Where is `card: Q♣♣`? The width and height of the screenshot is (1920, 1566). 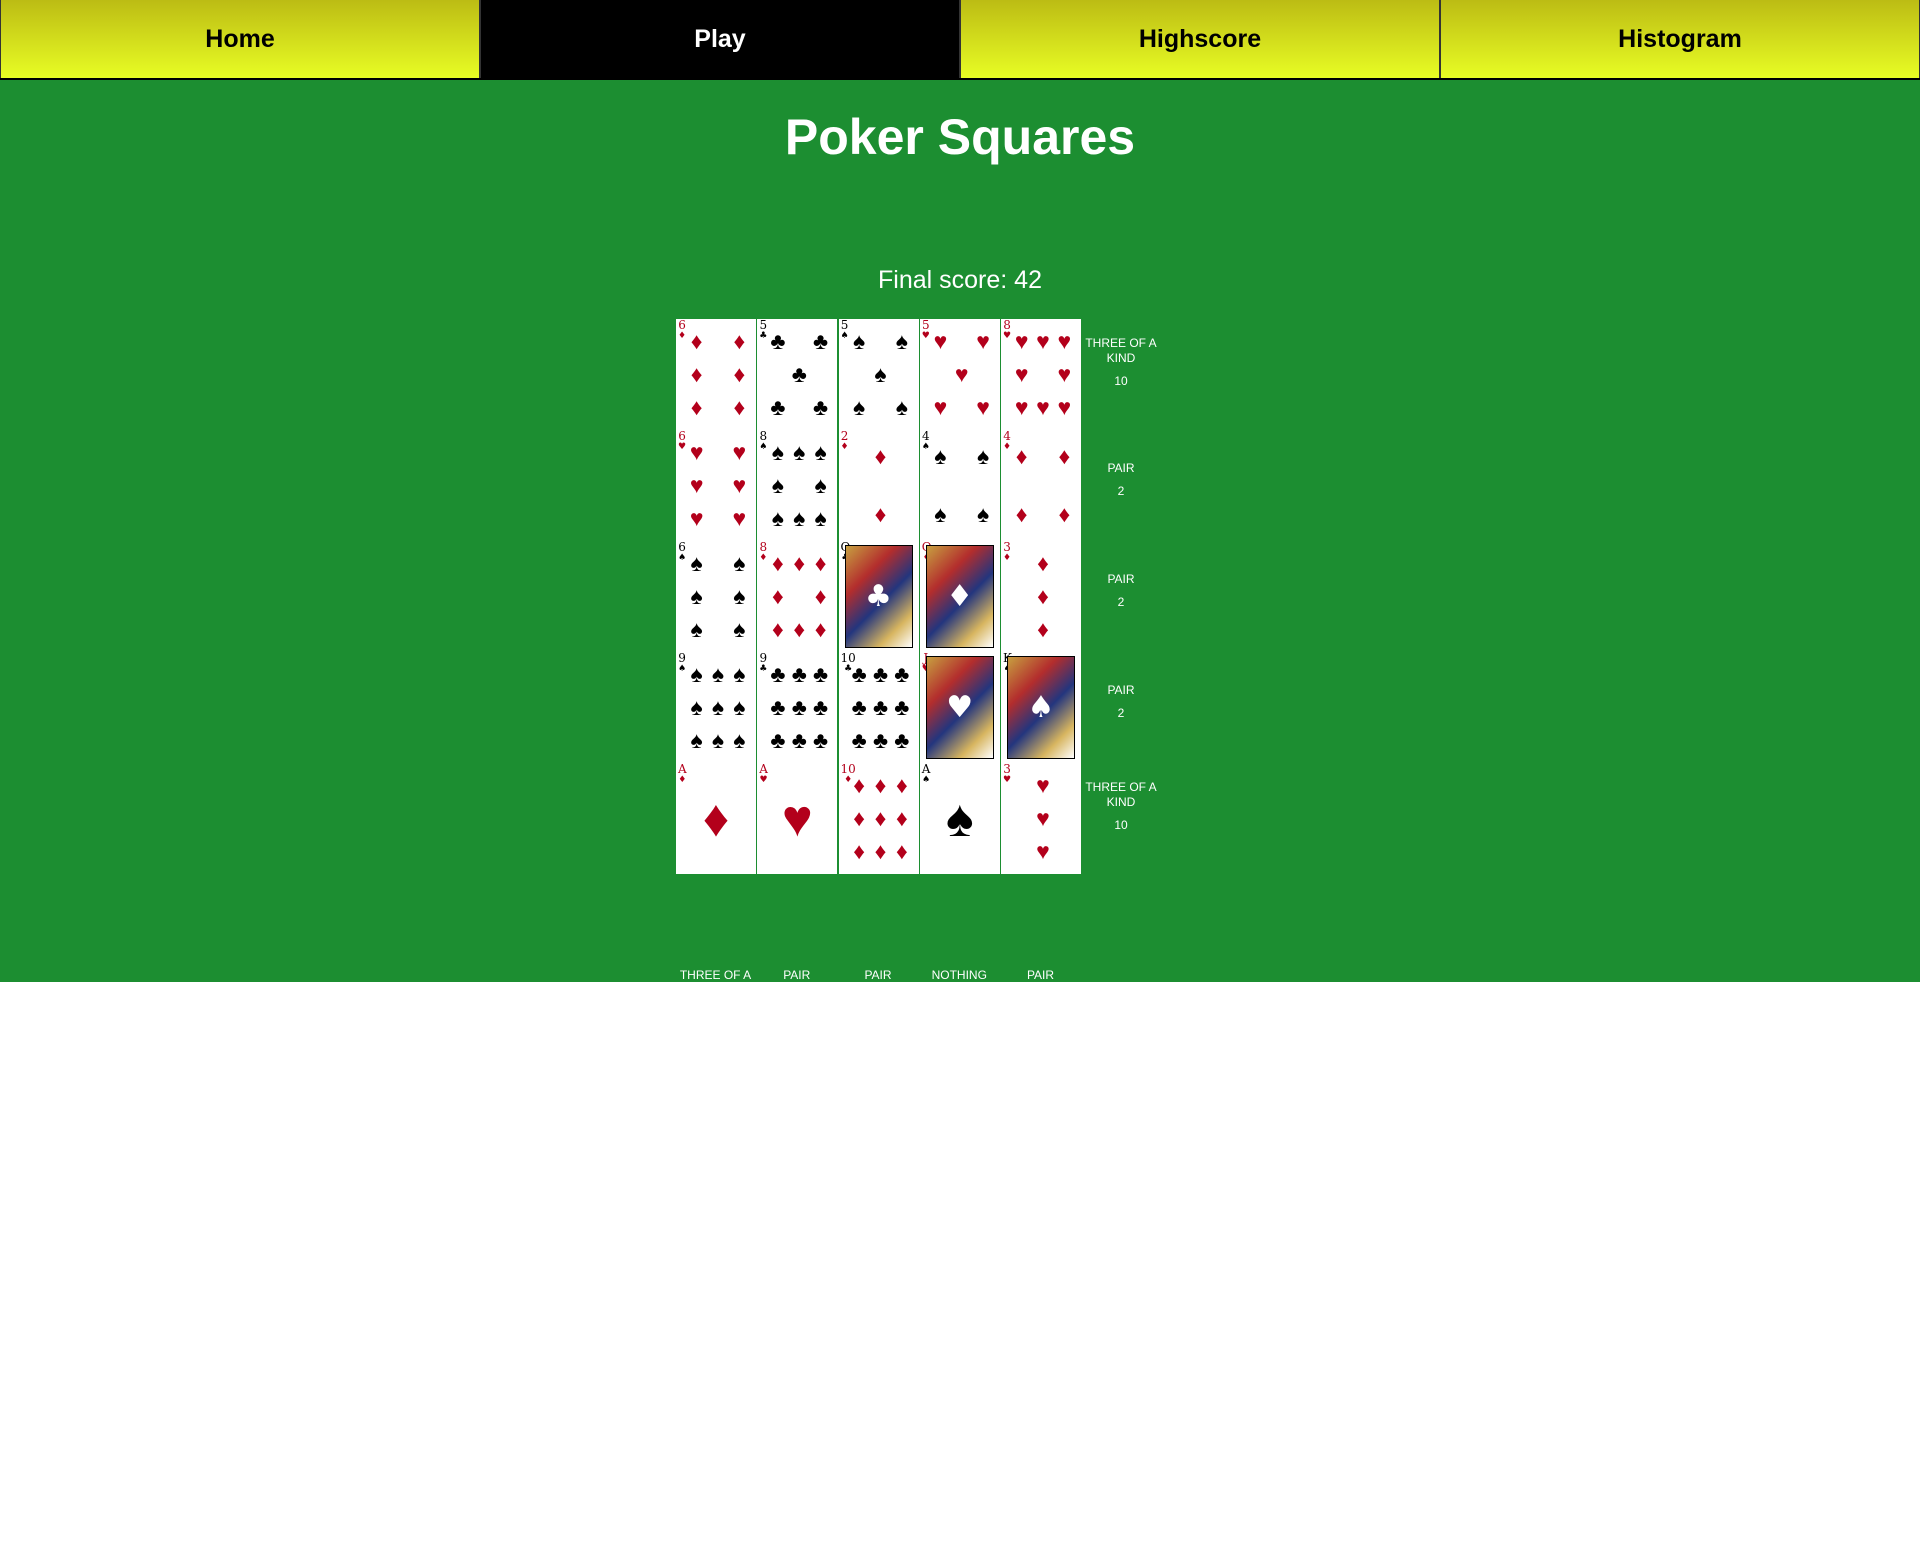
card: Q♣♣ is located at coordinates (878, 596).